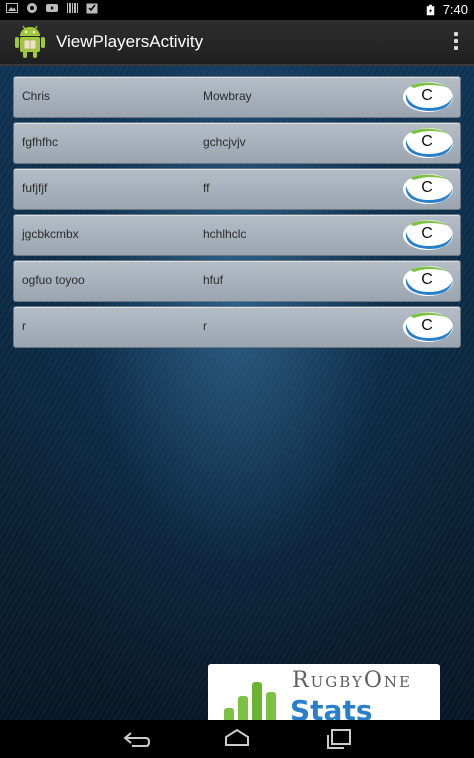  I want to click on barcode-icon, so click(72, 8).